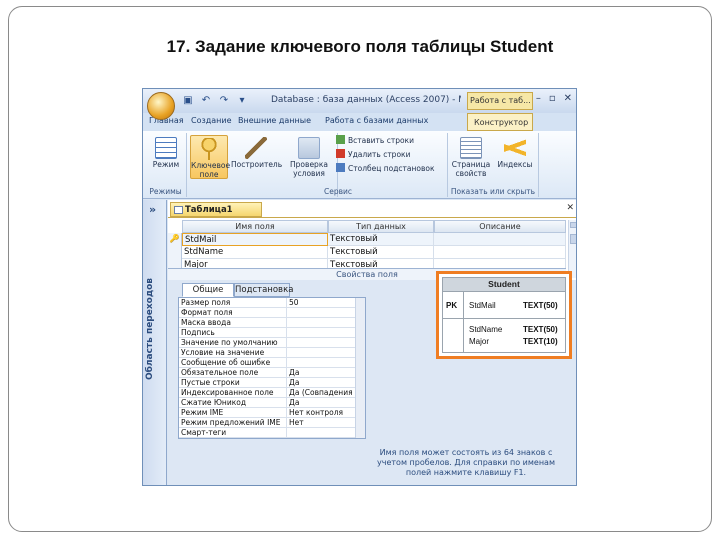 The image size is (720, 540). Describe the element at coordinates (538, 98) in the screenshot. I see `minimize-icon: –` at that location.